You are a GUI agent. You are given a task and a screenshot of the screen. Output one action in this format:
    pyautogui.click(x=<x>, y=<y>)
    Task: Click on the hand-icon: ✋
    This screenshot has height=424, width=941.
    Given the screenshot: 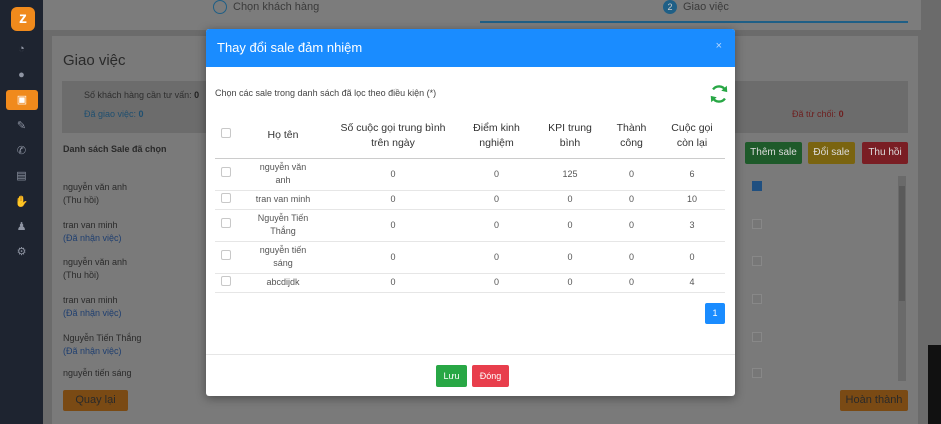 What is the action you would take?
    pyautogui.click(x=21, y=202)
    